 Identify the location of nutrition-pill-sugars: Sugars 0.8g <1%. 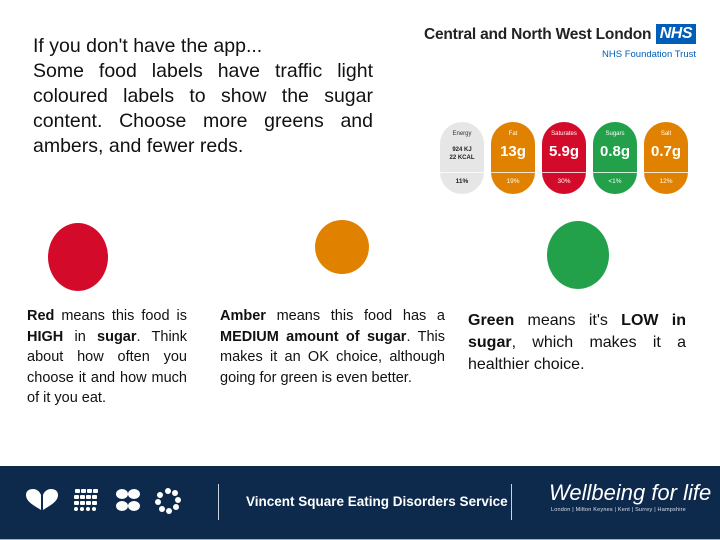
(615, 158).